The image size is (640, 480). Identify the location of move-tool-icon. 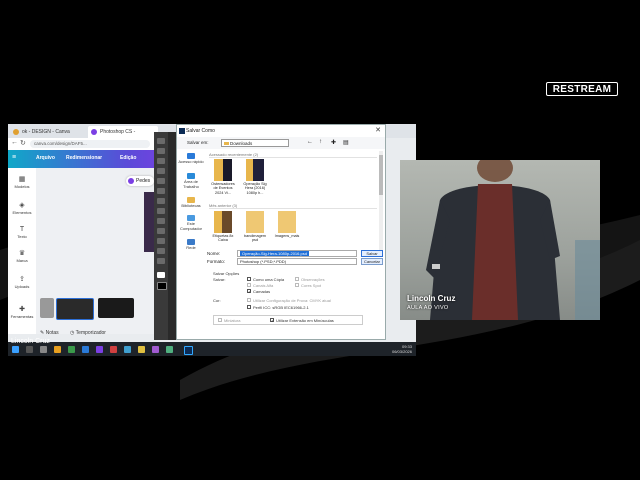
(161, 141).